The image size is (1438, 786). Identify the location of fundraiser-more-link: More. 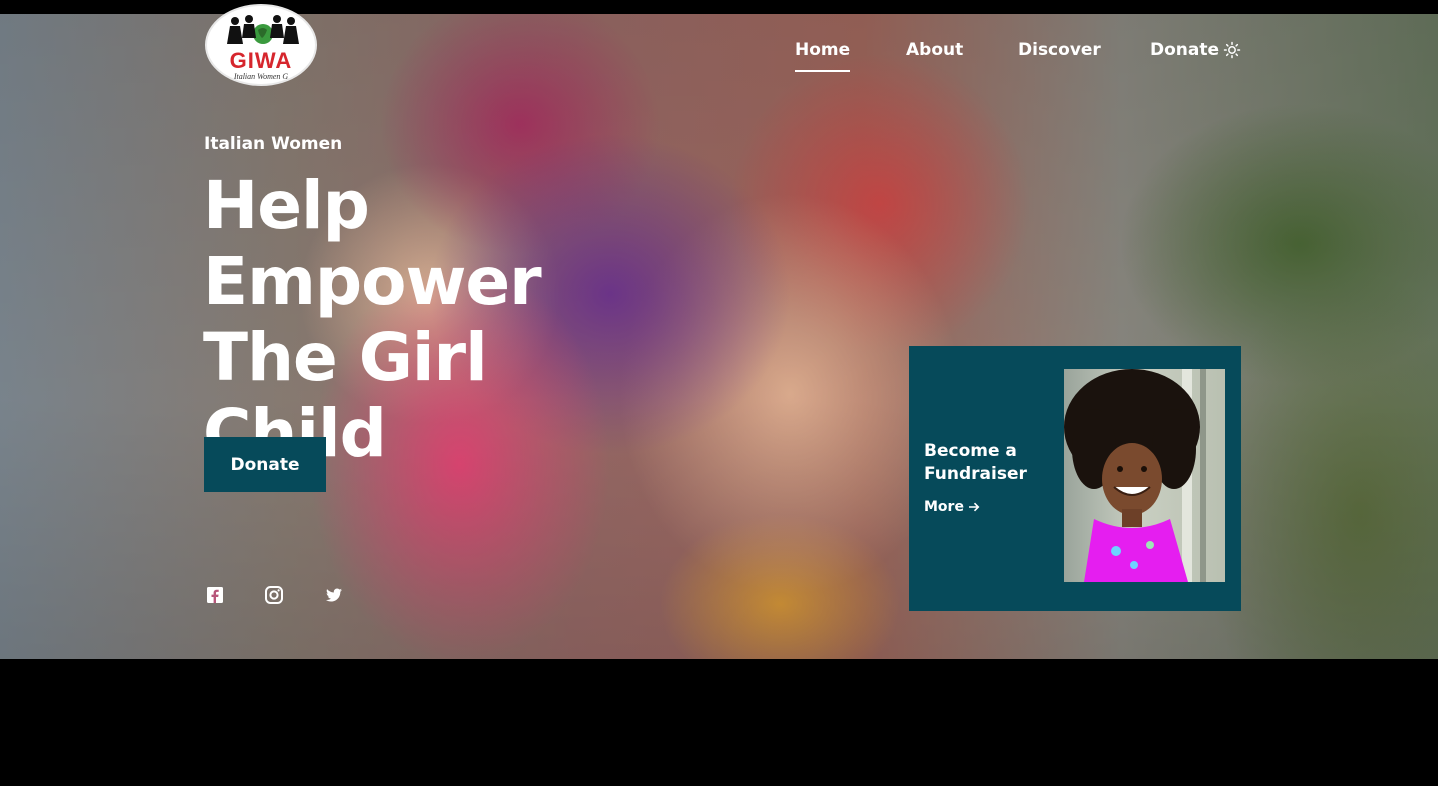
(952, 507).